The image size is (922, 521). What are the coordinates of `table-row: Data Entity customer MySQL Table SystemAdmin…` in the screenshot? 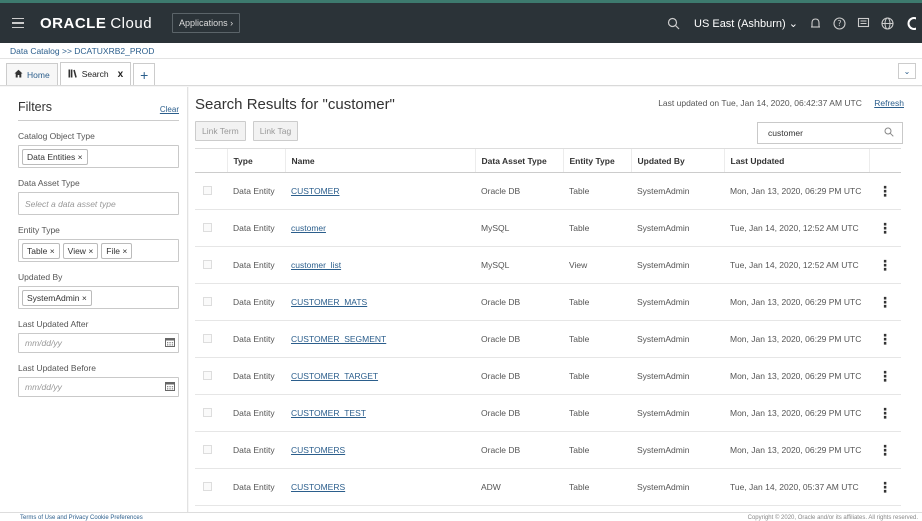 It's located at (548, 228).